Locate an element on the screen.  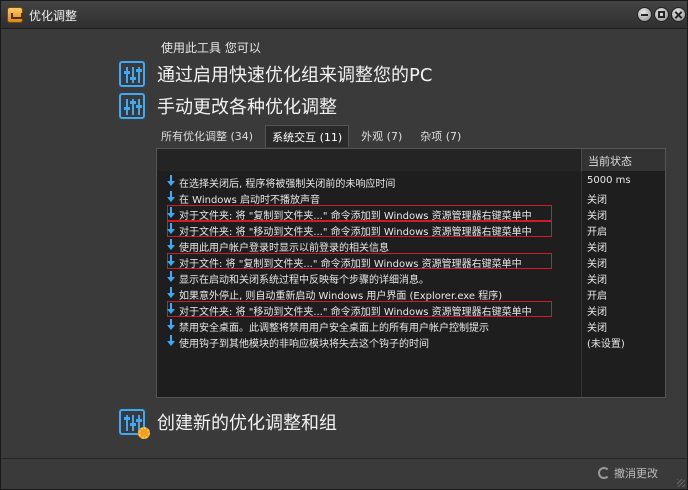
quick-optimize-icon is located at coordinates (132, 74).